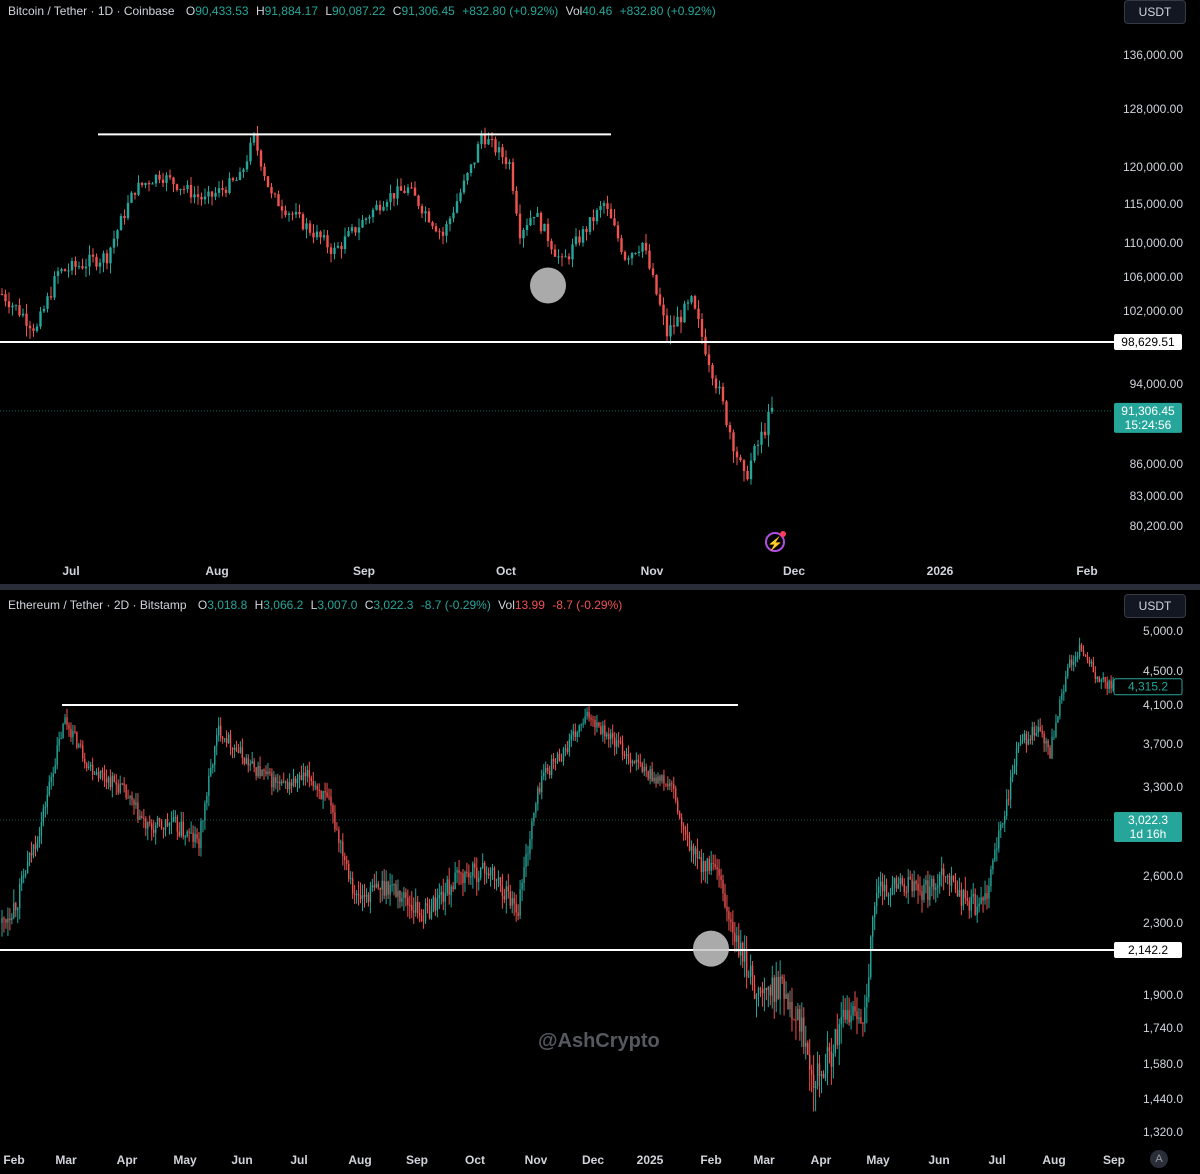 The height and width of the screenshot is (1174, 1200). I want to click on y-axis-tick-label: 1,320.0, so click(1163, 1132).